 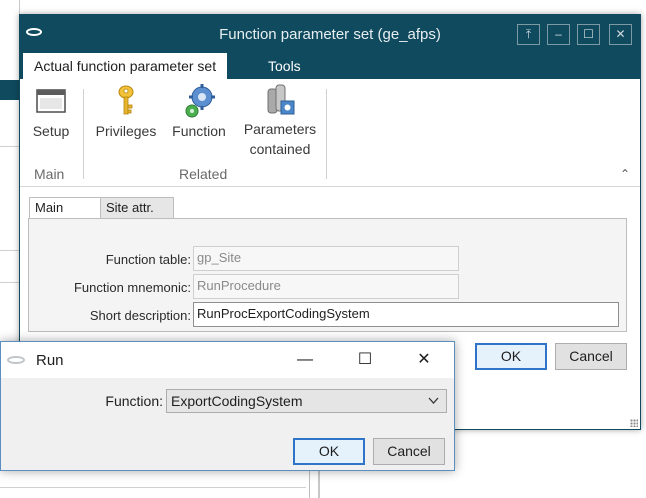 I want to click on gear-icon, so click(x=199, y=101).